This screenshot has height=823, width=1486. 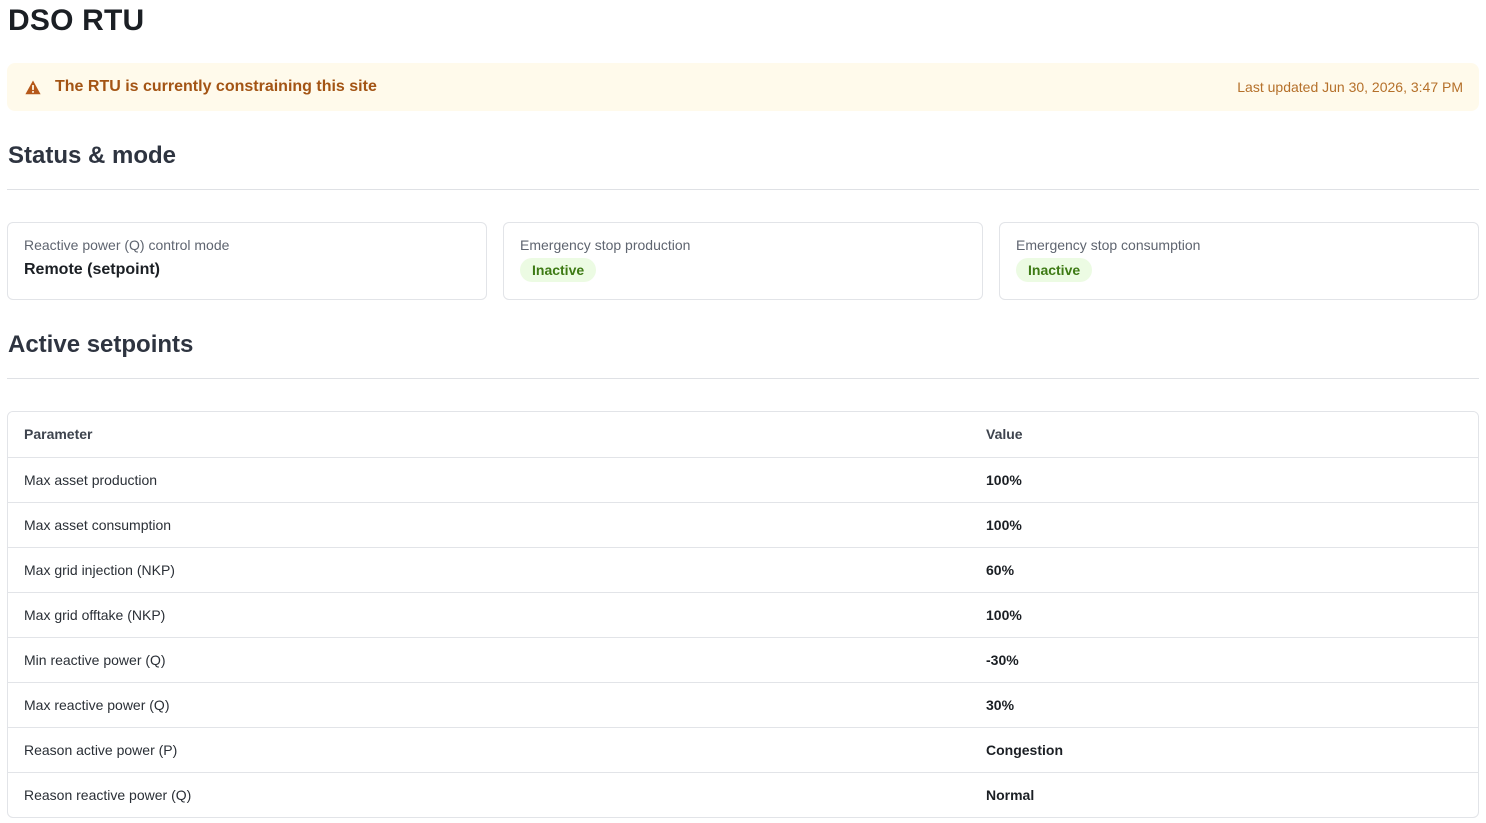 I want to click on row-parameter: Max reactive power (Q), so click(x=489, y=705).